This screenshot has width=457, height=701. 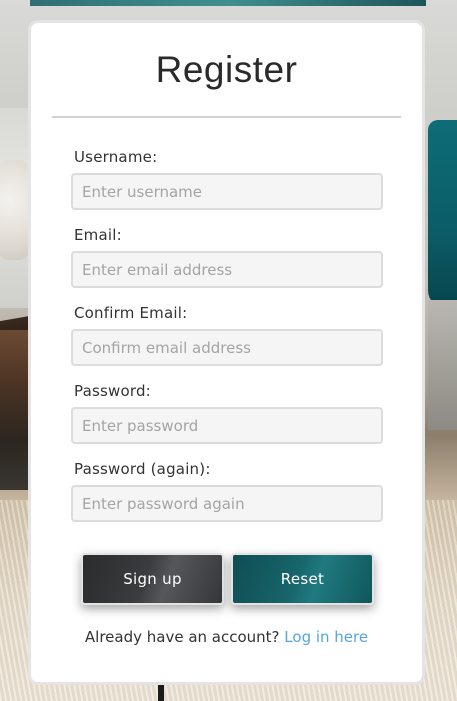 I want to click on title-divider, so click(x=226, y=117).